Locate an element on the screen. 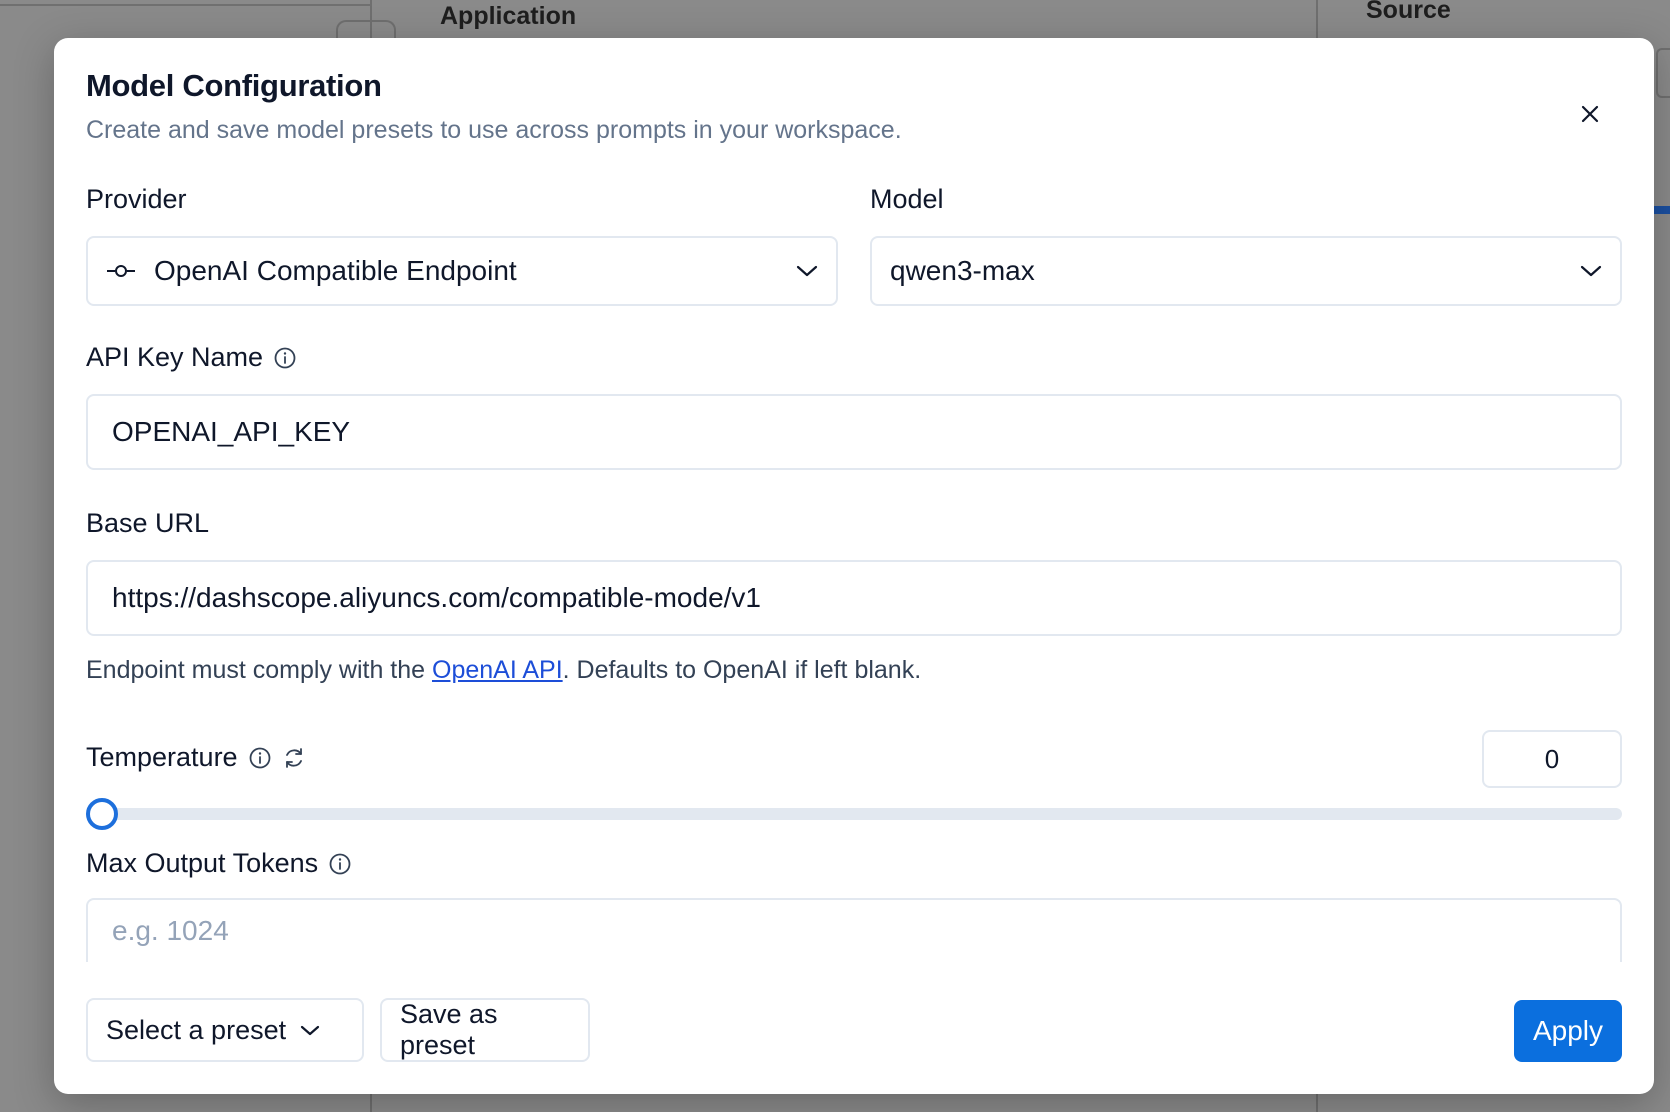 The height and width of the screenshot is (1112, 1670). close-button is located at coordinates (1590, 114).